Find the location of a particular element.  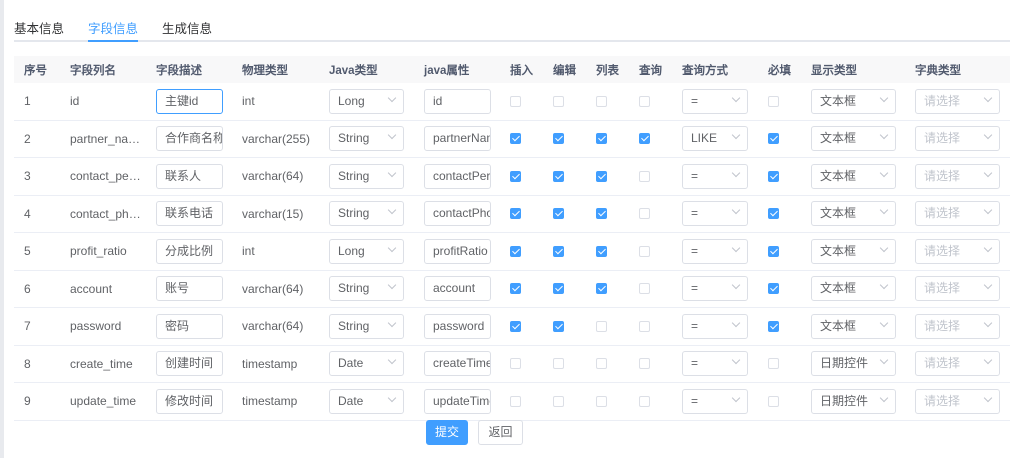

column-desc-input: 分成比例 is located at coordinates (189, 251).